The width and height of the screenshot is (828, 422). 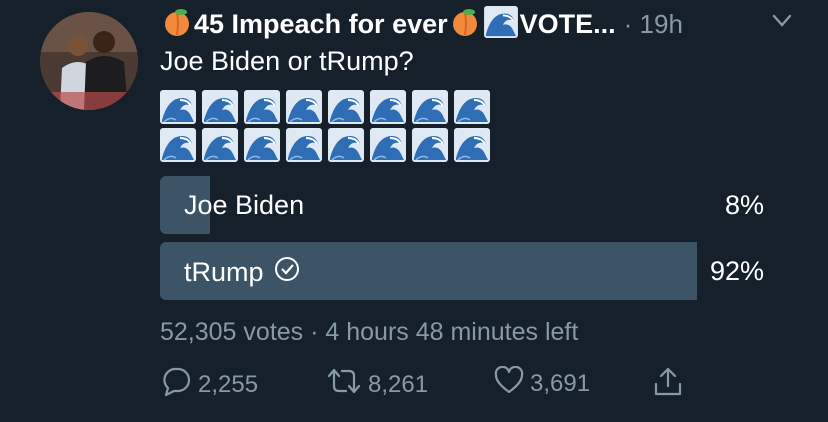 I want to click on wave-emoji-rows, so click(x=325, y=128).